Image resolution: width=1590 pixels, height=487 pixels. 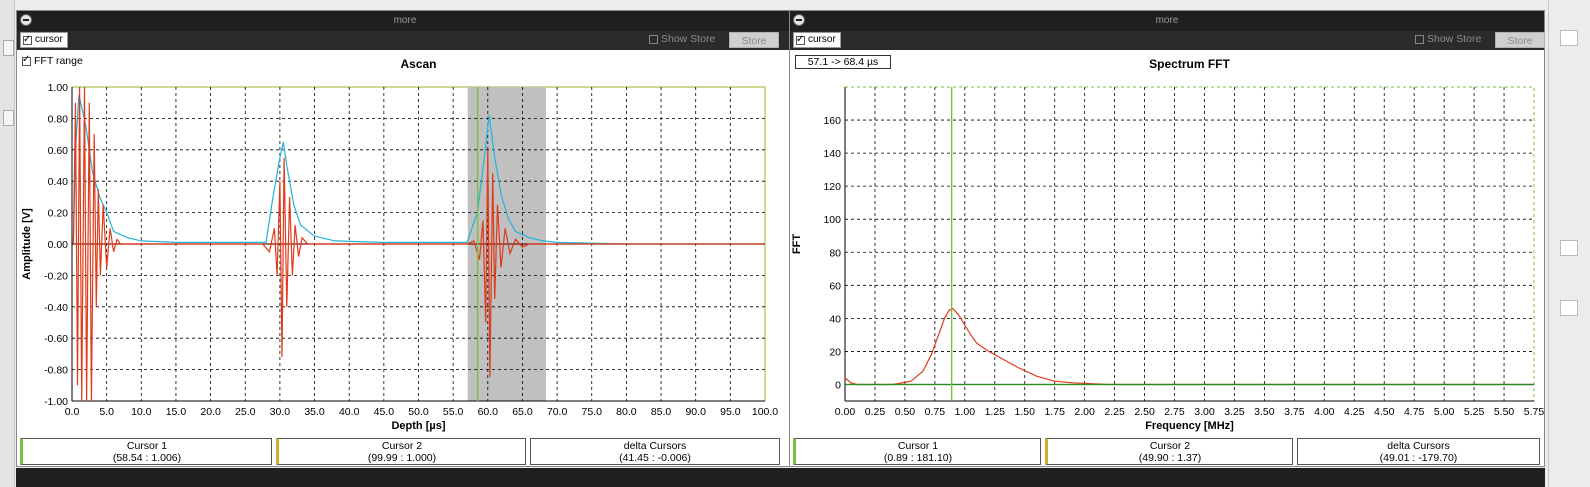 I want to click on cursor1-readout: Cursor 1 (58.54 : 1.006), so click(x=146, y=451).